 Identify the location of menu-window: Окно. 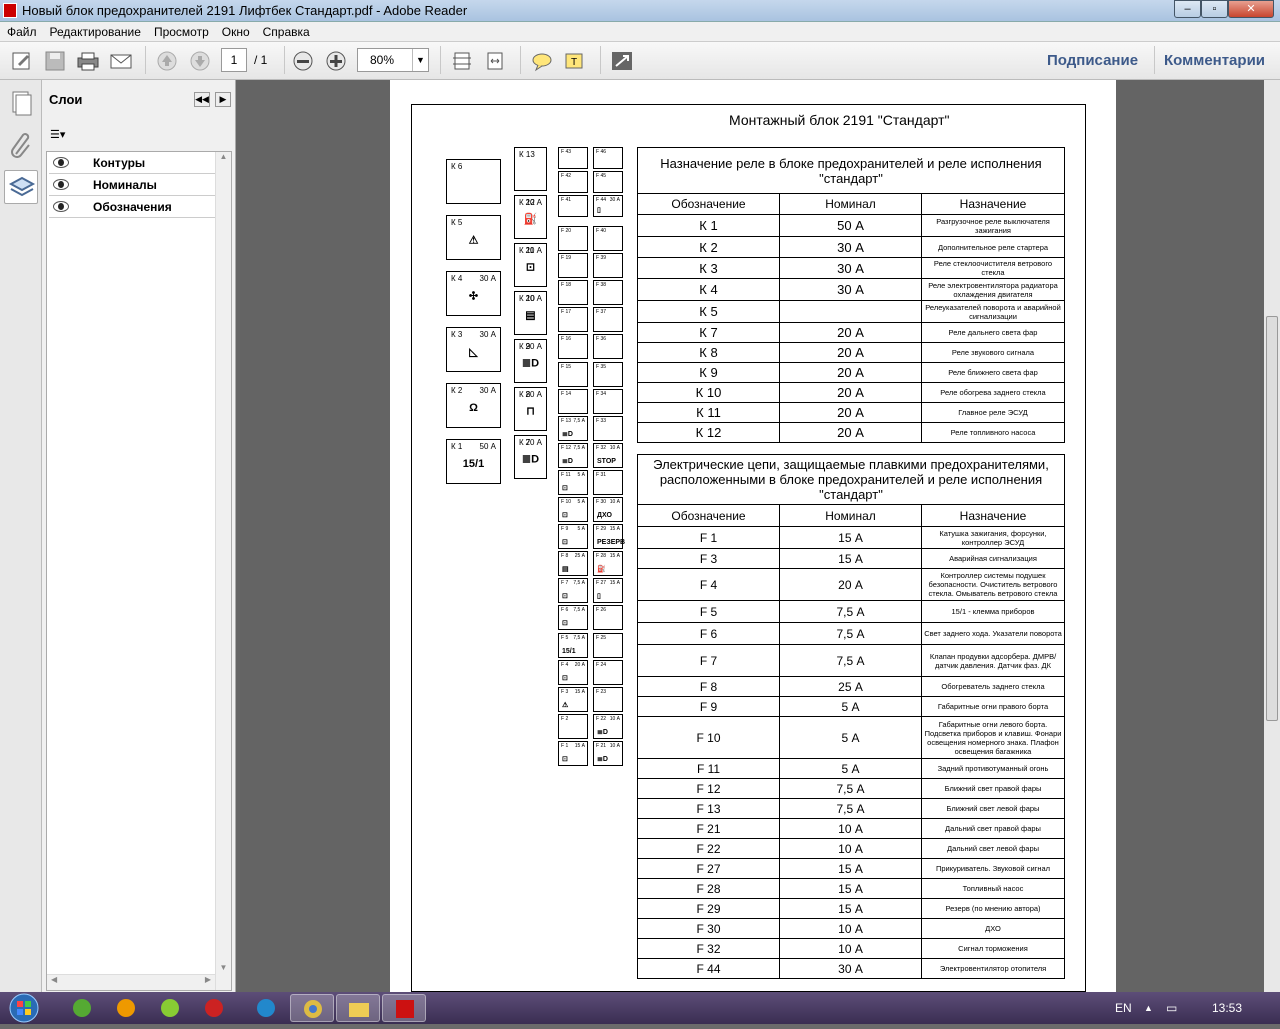
(235, 30).